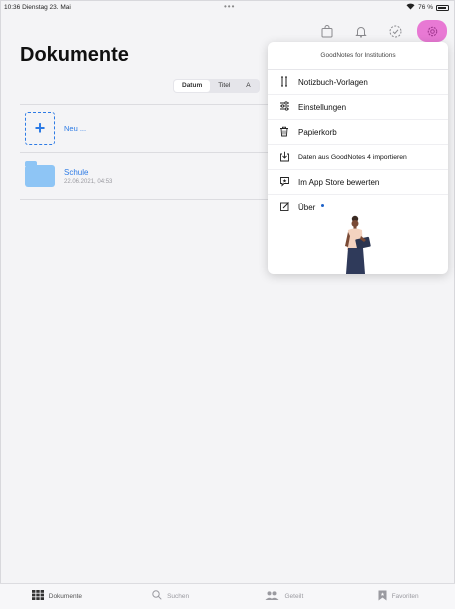 The height and width of the screenshot is (609, 455). I want to click on tab-documents: Dokumente, so click(57, 596).